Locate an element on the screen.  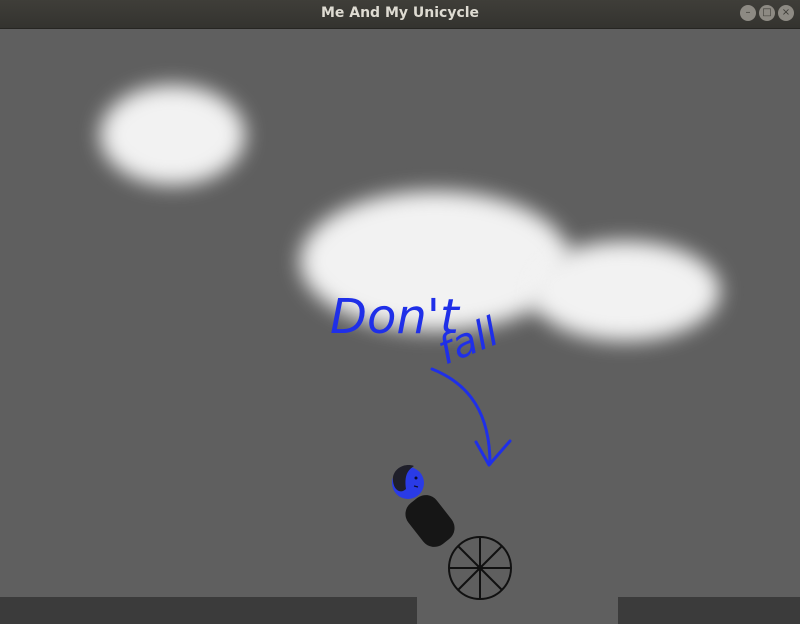
window-title: Me And My Unicycle is located at coordinates (400, 13).